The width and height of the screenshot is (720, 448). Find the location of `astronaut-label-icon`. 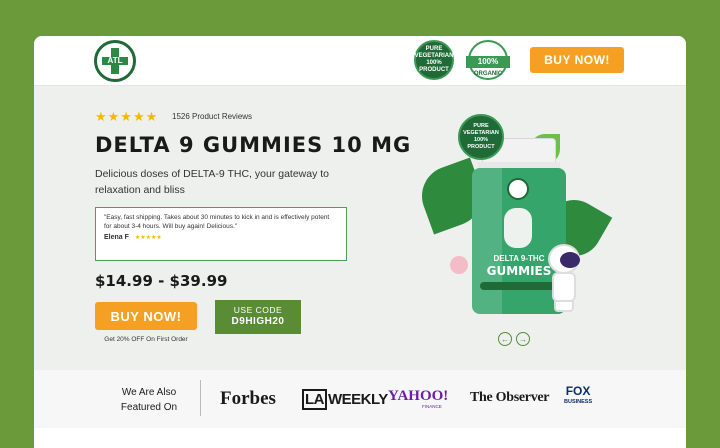

astronaut-label-icon is located at coordinates (518, 228).